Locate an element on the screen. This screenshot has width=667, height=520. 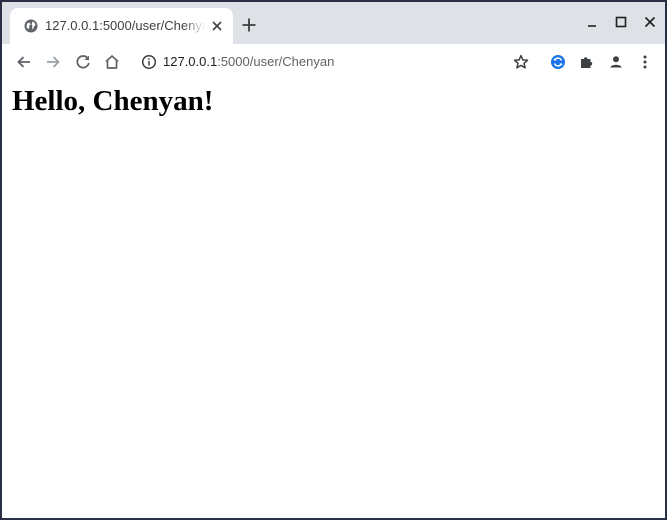
tab-title: 127.0.0.1:5000/user/Chenyan is located at coordinates (125, 26).